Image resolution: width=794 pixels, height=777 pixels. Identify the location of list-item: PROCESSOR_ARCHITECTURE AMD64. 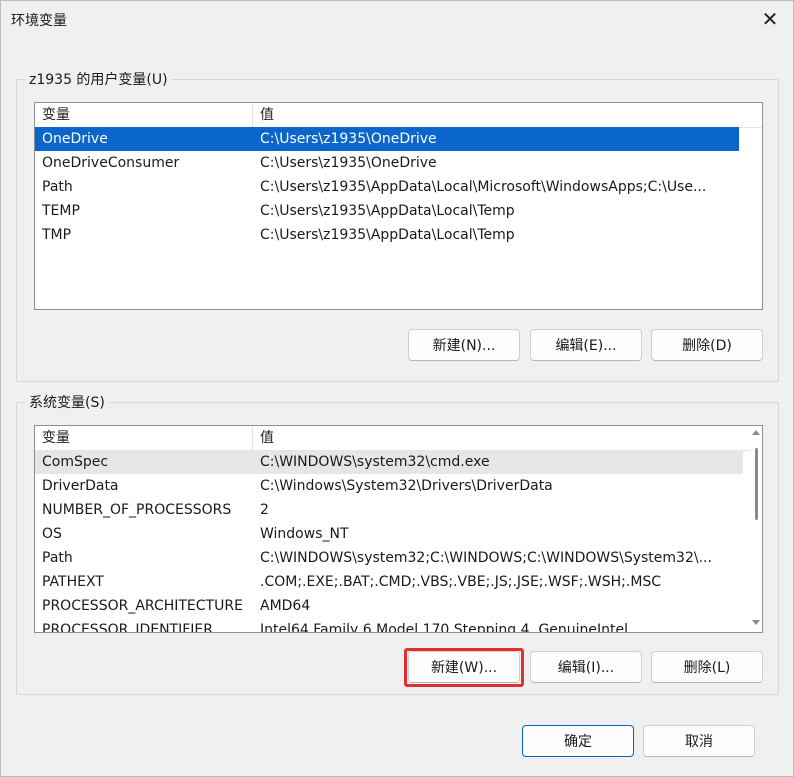
(389, 606).